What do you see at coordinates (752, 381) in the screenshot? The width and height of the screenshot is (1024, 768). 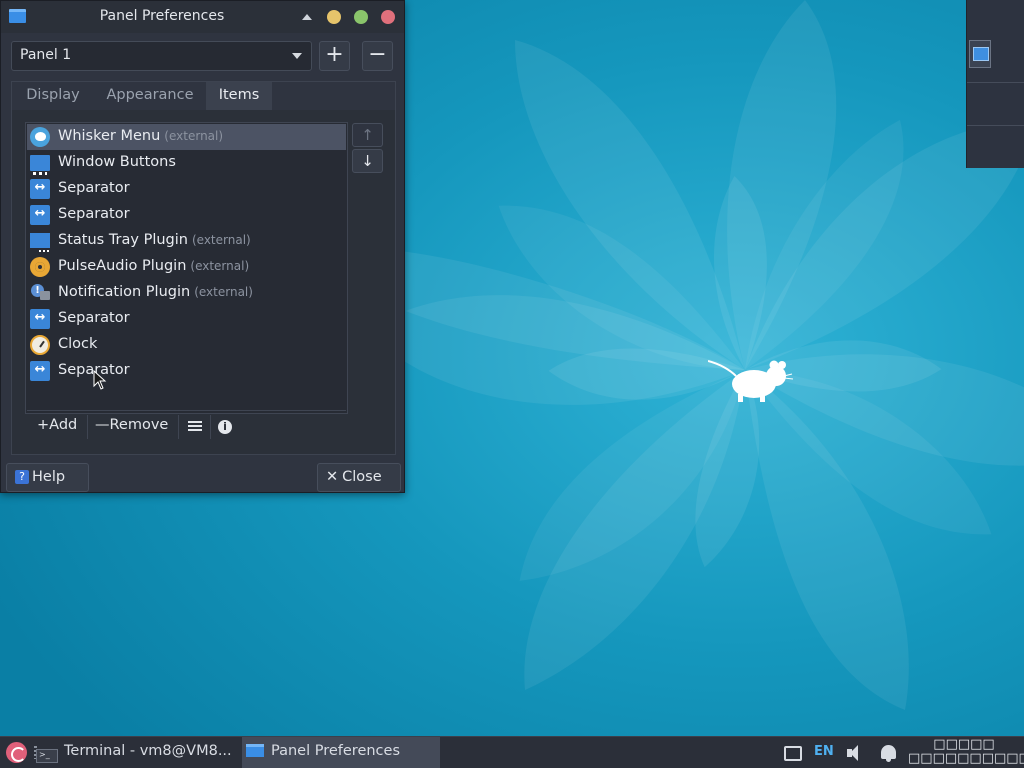 I see `xfce-mouse-logo` at bounding box center [752, 381].